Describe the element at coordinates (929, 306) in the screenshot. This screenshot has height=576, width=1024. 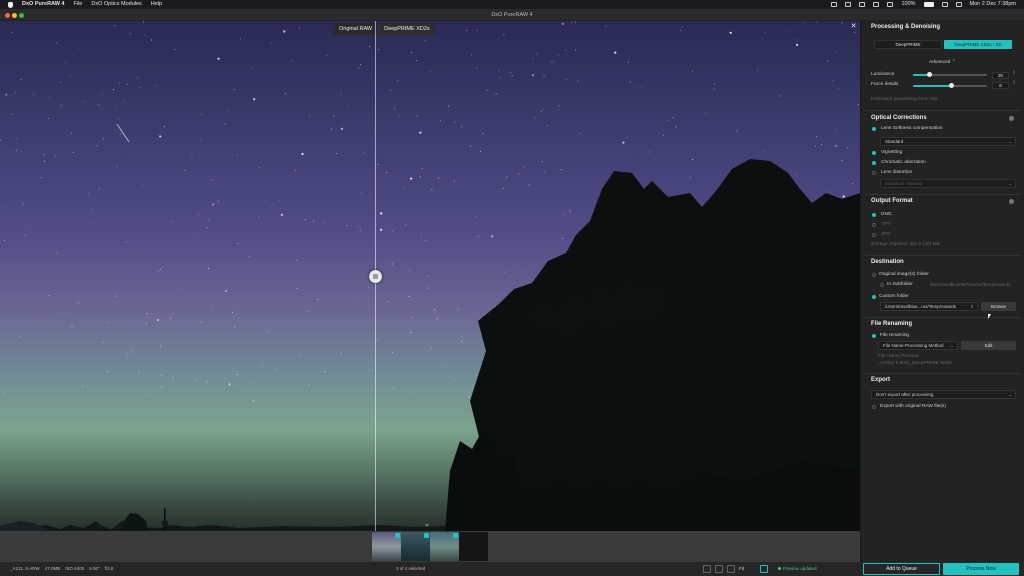
I see `custom-folder-path: /Users/ravelblue...ros/Temp/Awards ⇕` at that location.